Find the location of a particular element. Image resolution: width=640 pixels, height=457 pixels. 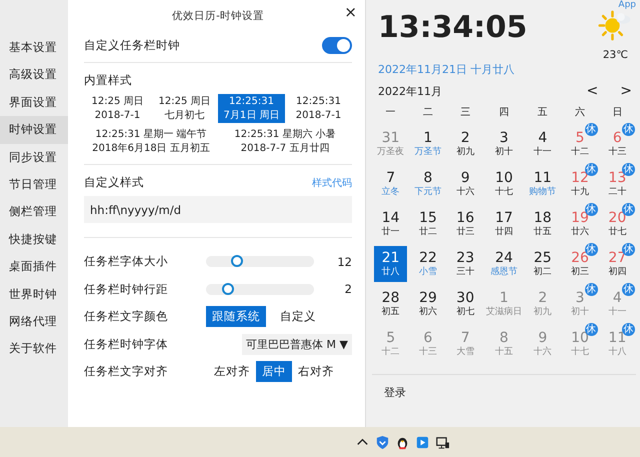

style-option: 12:25:31 星期一 端午节 2018年6月18日 五月初五 is located at coordinates (151, 141).